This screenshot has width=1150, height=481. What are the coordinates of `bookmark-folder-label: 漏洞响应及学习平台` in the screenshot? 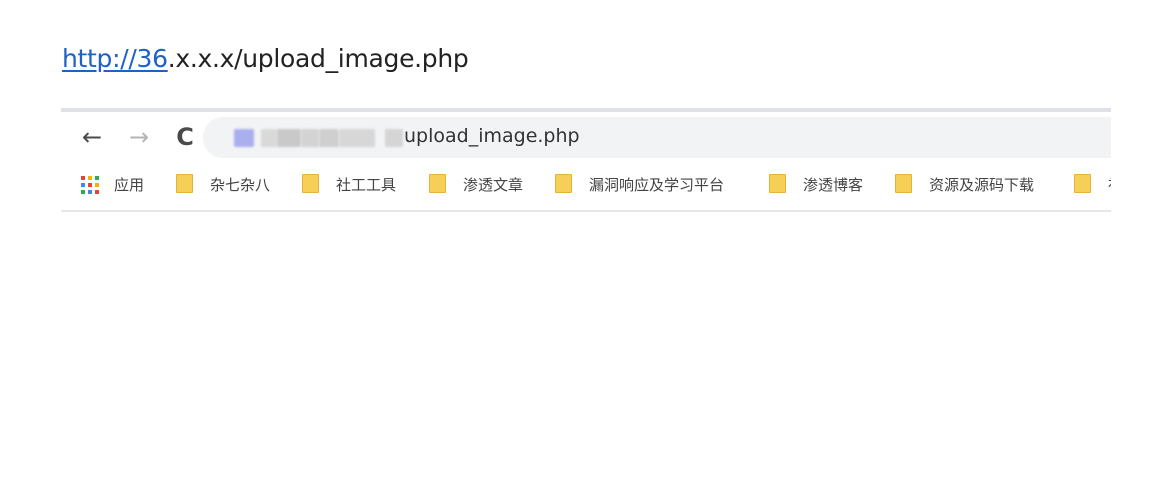 It's located at (657, 185).